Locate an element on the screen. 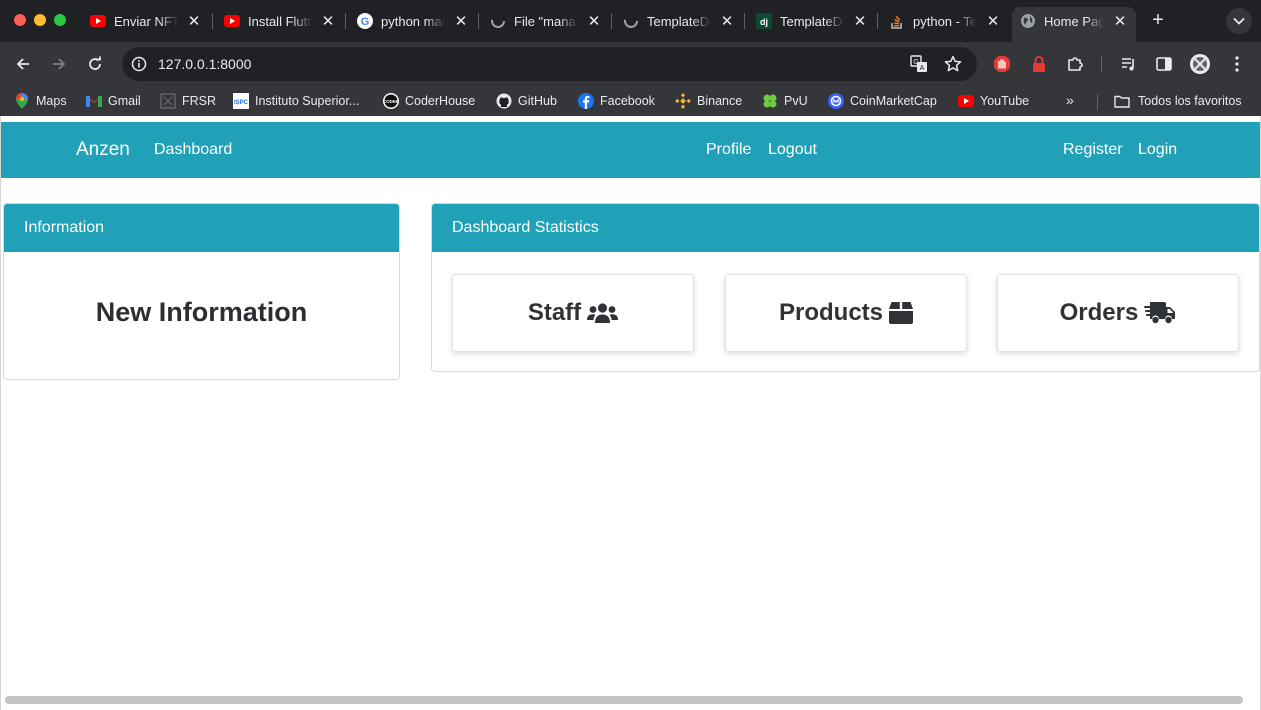 Image resolution: width=1261 pixels, height=710 pixels. back-button is located at coordinates (23, 64).